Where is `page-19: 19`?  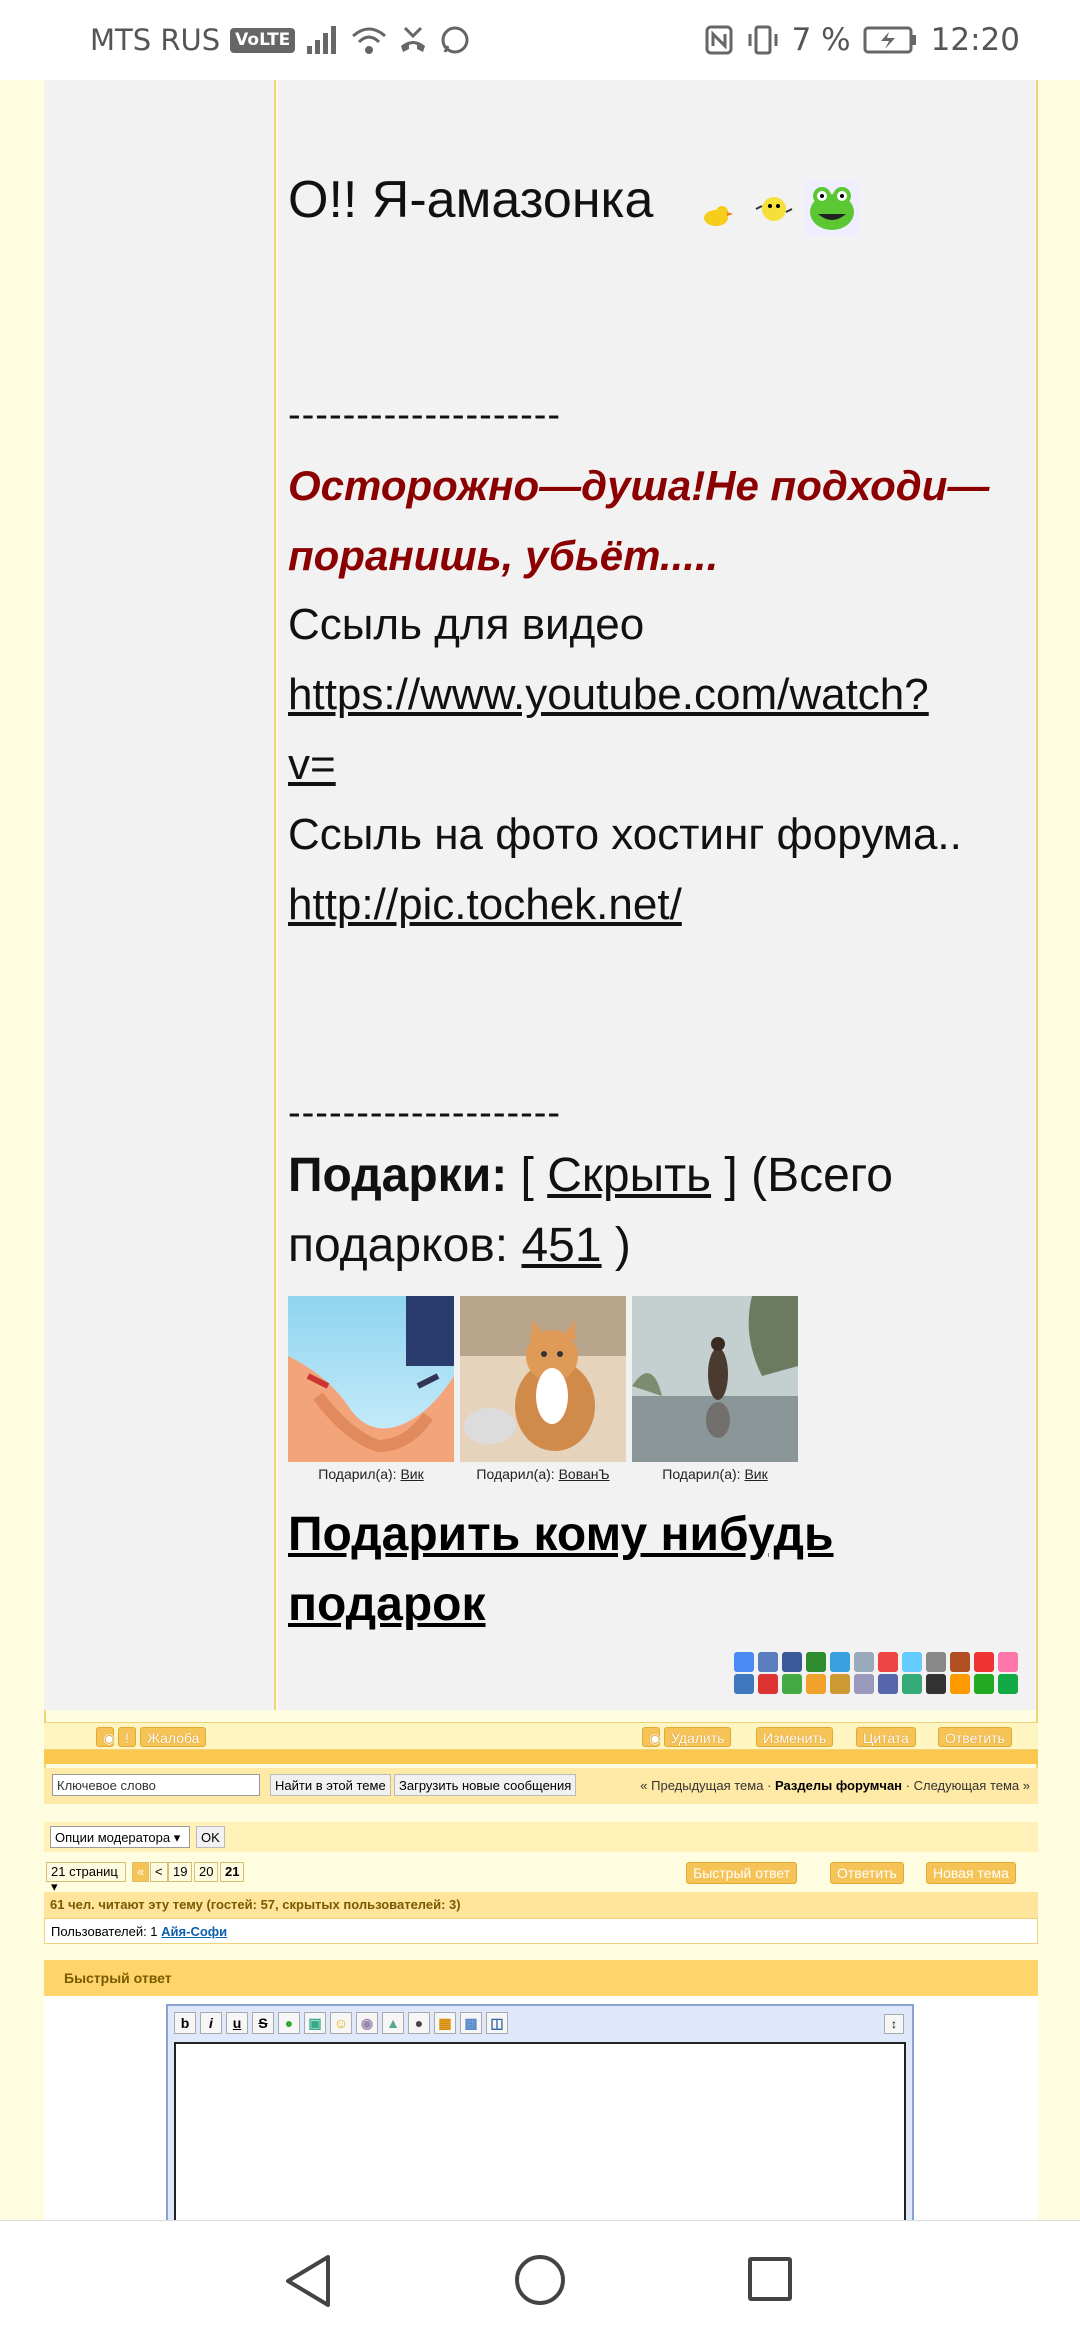
page-19: 19 is located at coordinates (180, 1872).